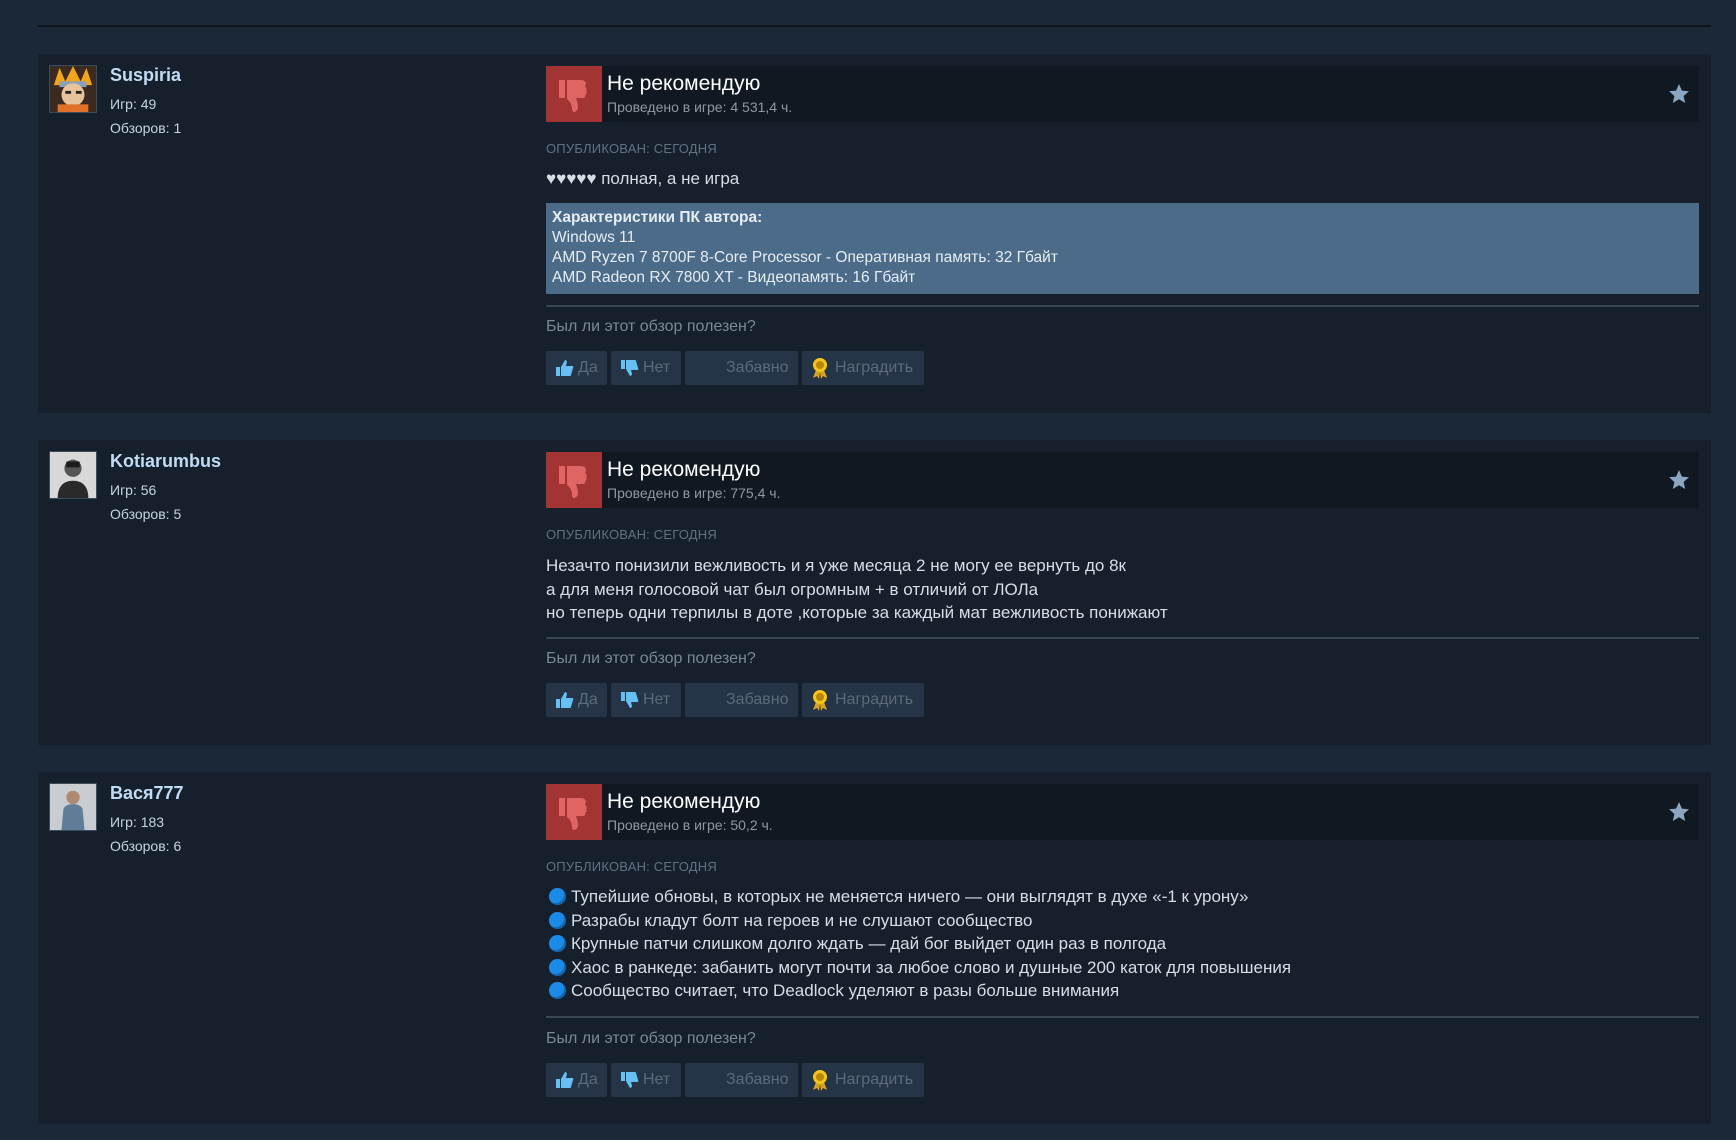 The height and width of the screenshot is (1140, 1736). Describe the element at coordinates (694, 493) in the screenshot. I see `hours-played: Проведено в игре: 775,4 ч.` at that location.